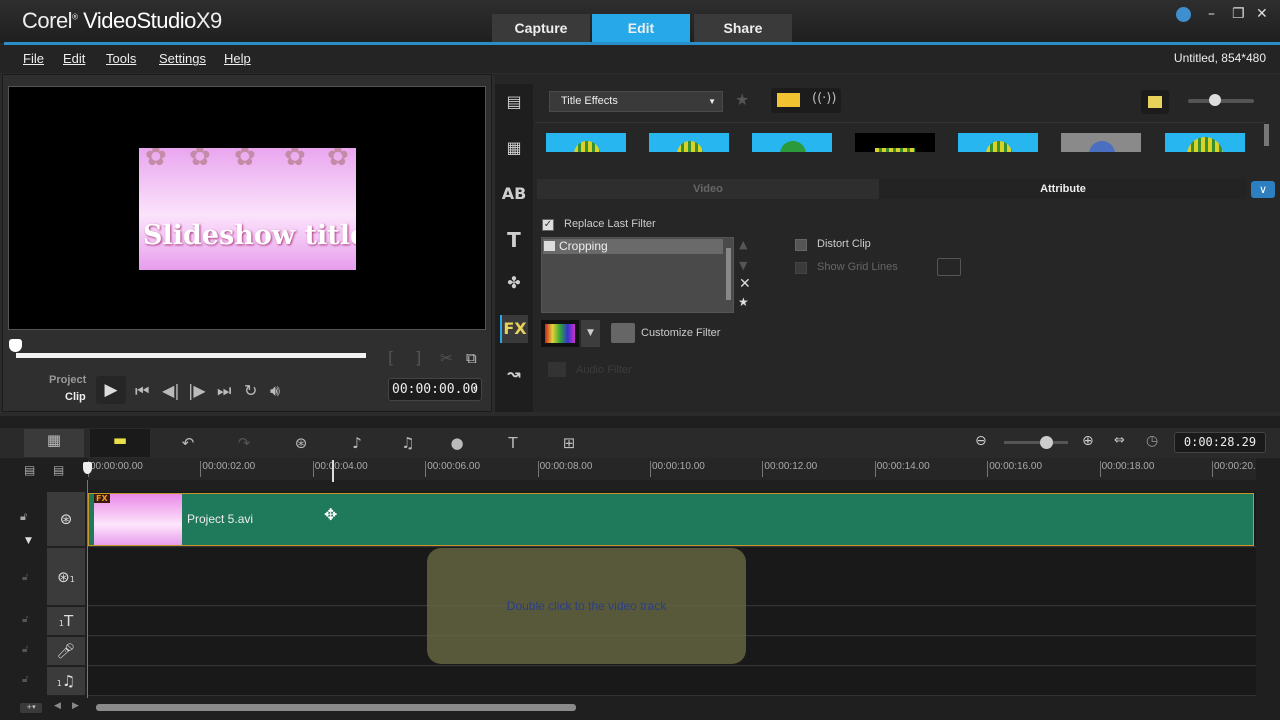 The image size is (1280, 720). Describe the element at coordinates (1262, 14) in the screenshot. I see `close-button: ✕` at that location.